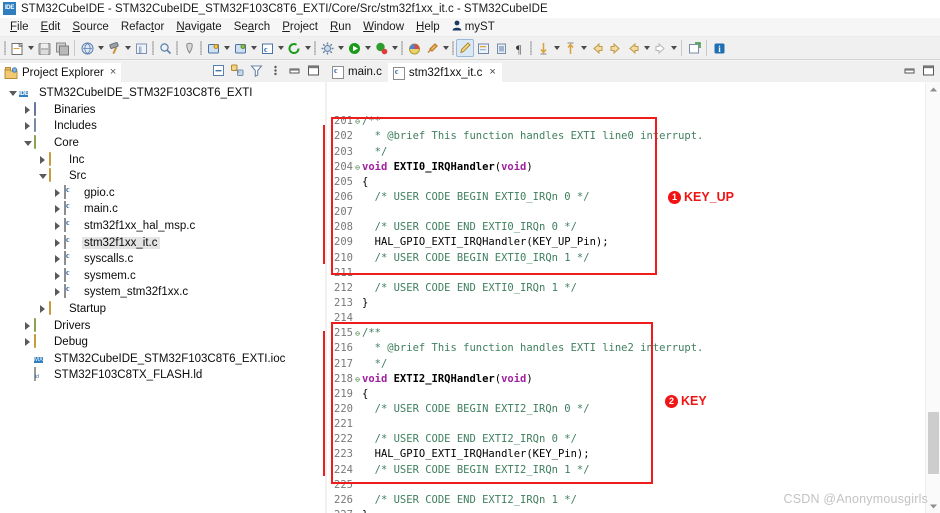 The image size is (940, 513). Describe the element at coordinates (19, 27) in the screenshot. I see `menu-file: File` at that location.